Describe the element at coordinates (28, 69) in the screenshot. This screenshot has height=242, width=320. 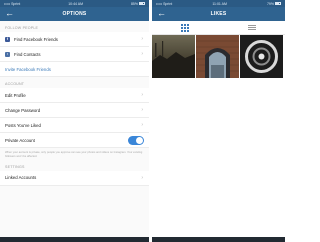
I see `row-label: Invite Facebook Friends` at that location.